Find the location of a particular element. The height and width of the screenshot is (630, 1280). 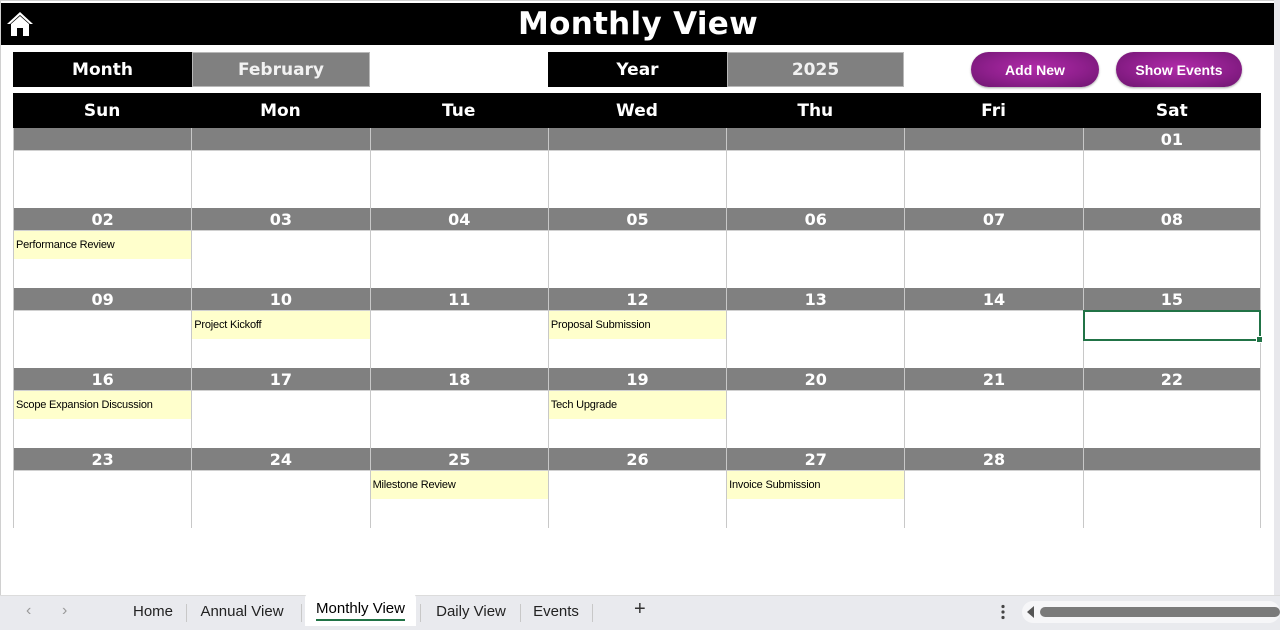

day-cell: 25 Milestone Review is located at coordinates (458, 488).